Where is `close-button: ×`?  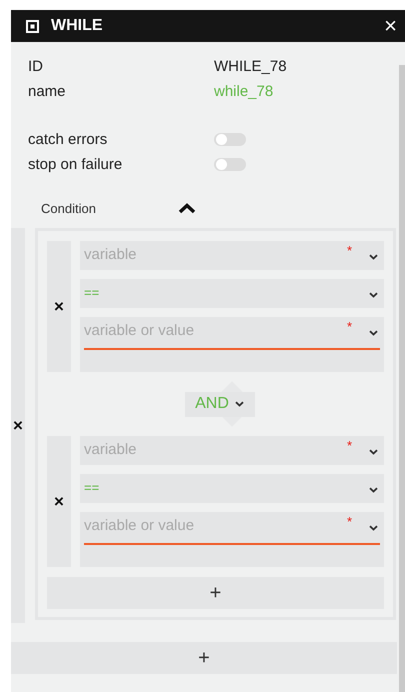
close-button: × is located at coordinates (390, 26).